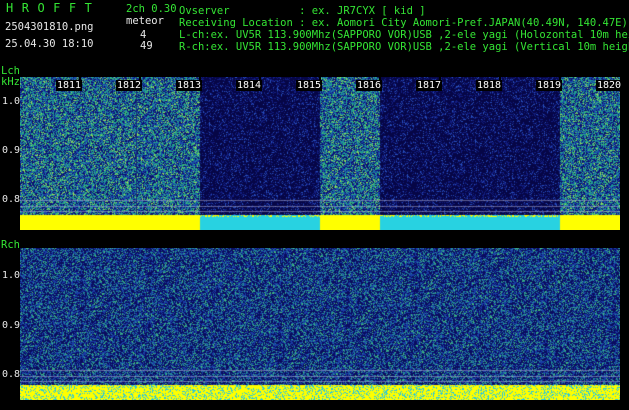 This screenshot has height=410, width=629. Describe the element at coordinates (549, 85) in the screenshot. I see `minute-label-1819: 1819` at that location.